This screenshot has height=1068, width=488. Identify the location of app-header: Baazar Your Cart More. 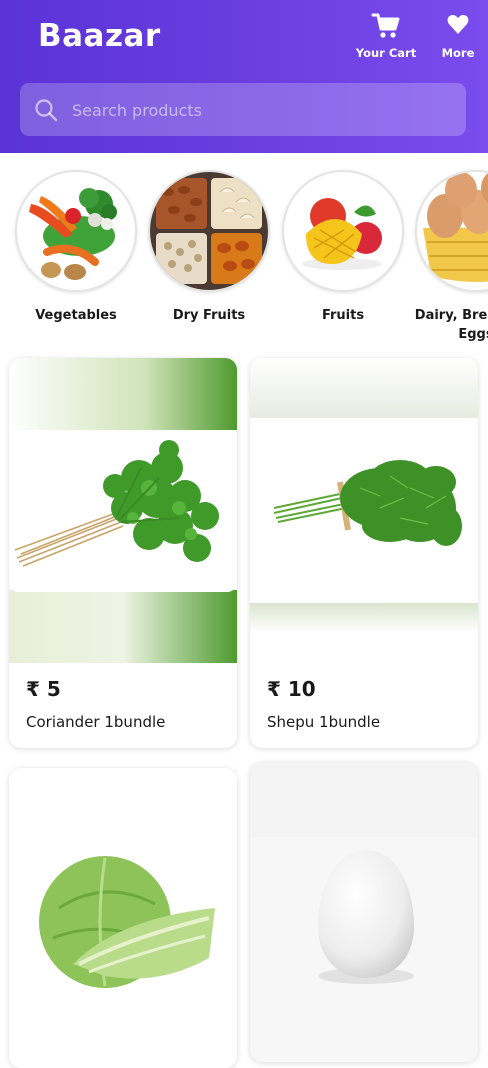
(244, 76).